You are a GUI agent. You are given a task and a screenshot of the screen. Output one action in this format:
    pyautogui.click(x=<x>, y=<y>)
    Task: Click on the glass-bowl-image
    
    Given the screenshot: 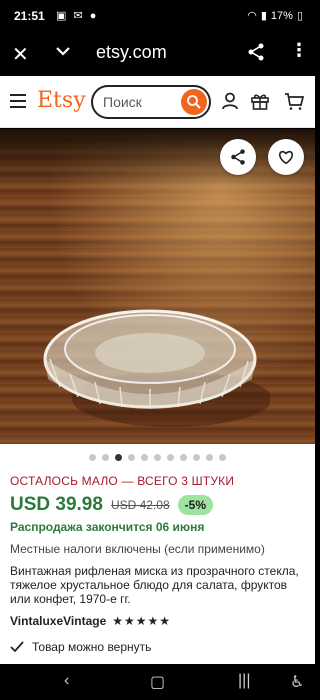 What is the action you would take?
    pyautogui.click(x=156, y=368)
    